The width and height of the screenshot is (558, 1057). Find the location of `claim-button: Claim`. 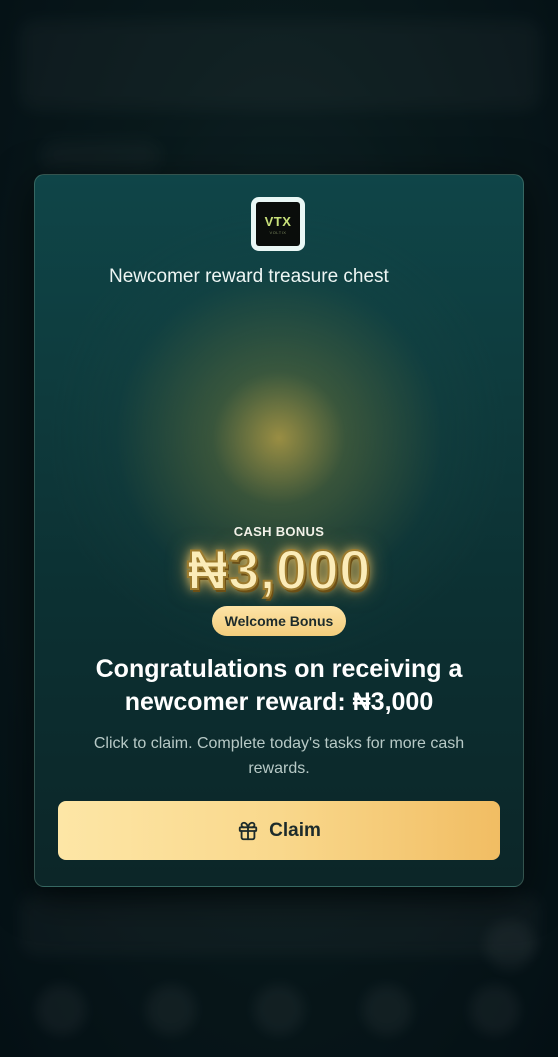

claim-button: Claim is located at coordinates (279, 830).